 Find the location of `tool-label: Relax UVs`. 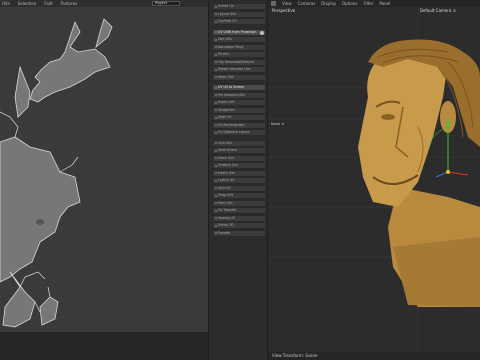

tool-label: Relax UVs is located at coordinates (226, 76).